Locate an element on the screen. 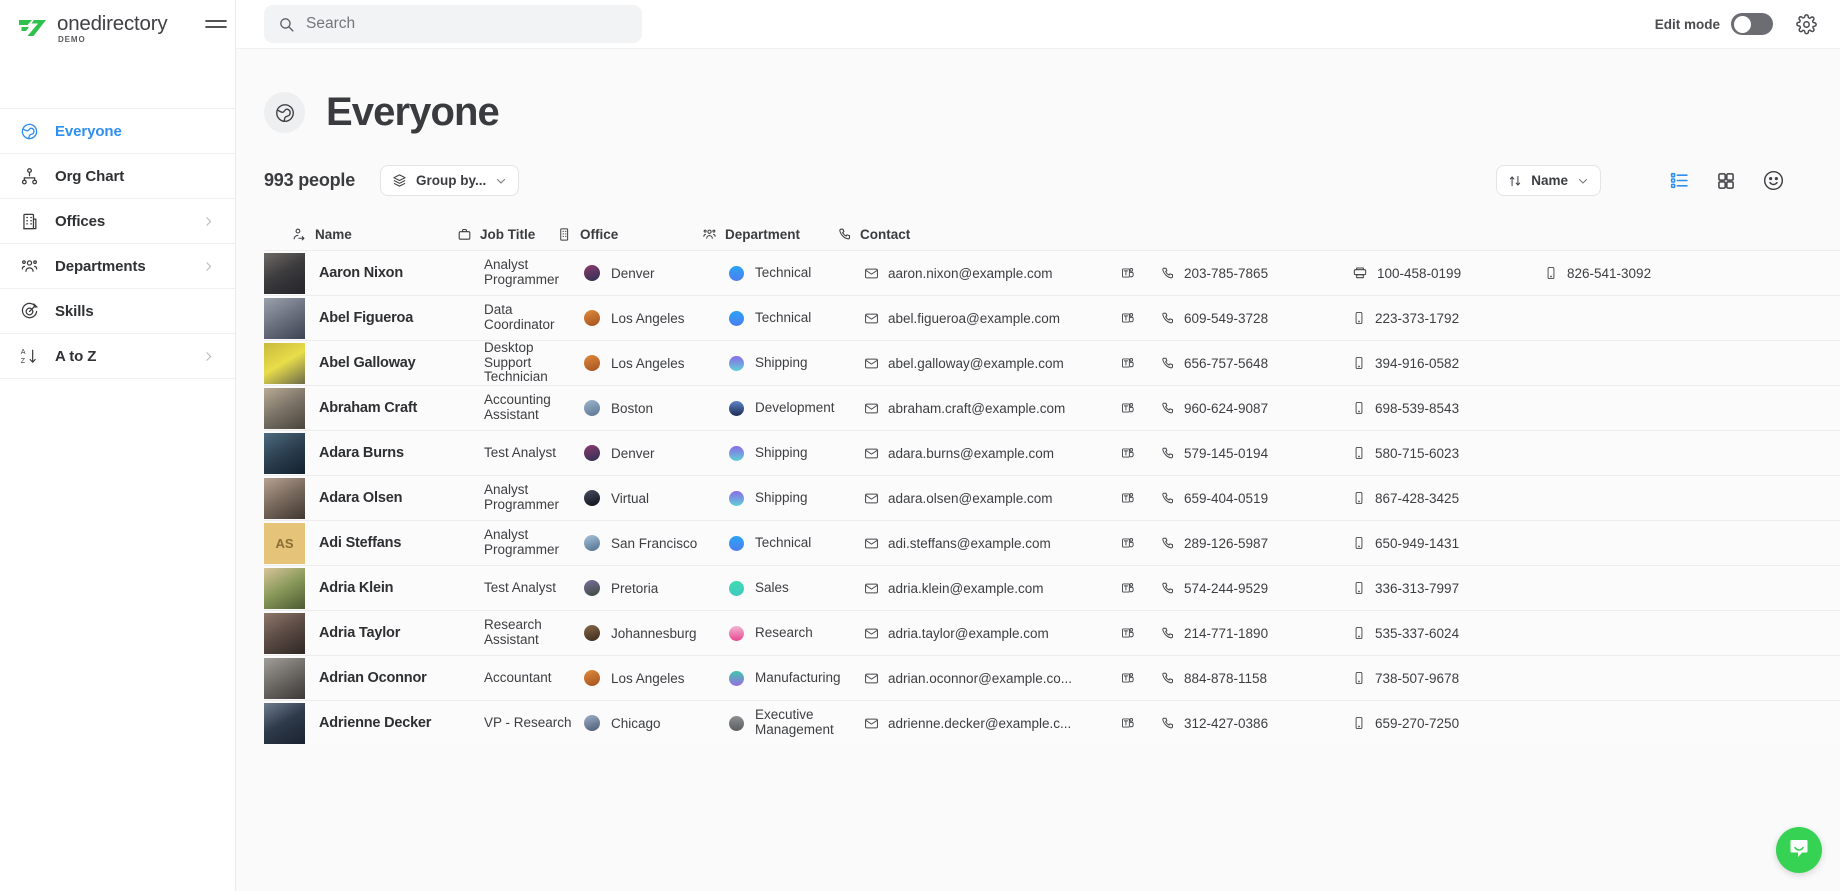 The height and width of the screenshot is (891, 1840). contact-mobile: 336-313-7997 is located at coordinates (1447, 588).